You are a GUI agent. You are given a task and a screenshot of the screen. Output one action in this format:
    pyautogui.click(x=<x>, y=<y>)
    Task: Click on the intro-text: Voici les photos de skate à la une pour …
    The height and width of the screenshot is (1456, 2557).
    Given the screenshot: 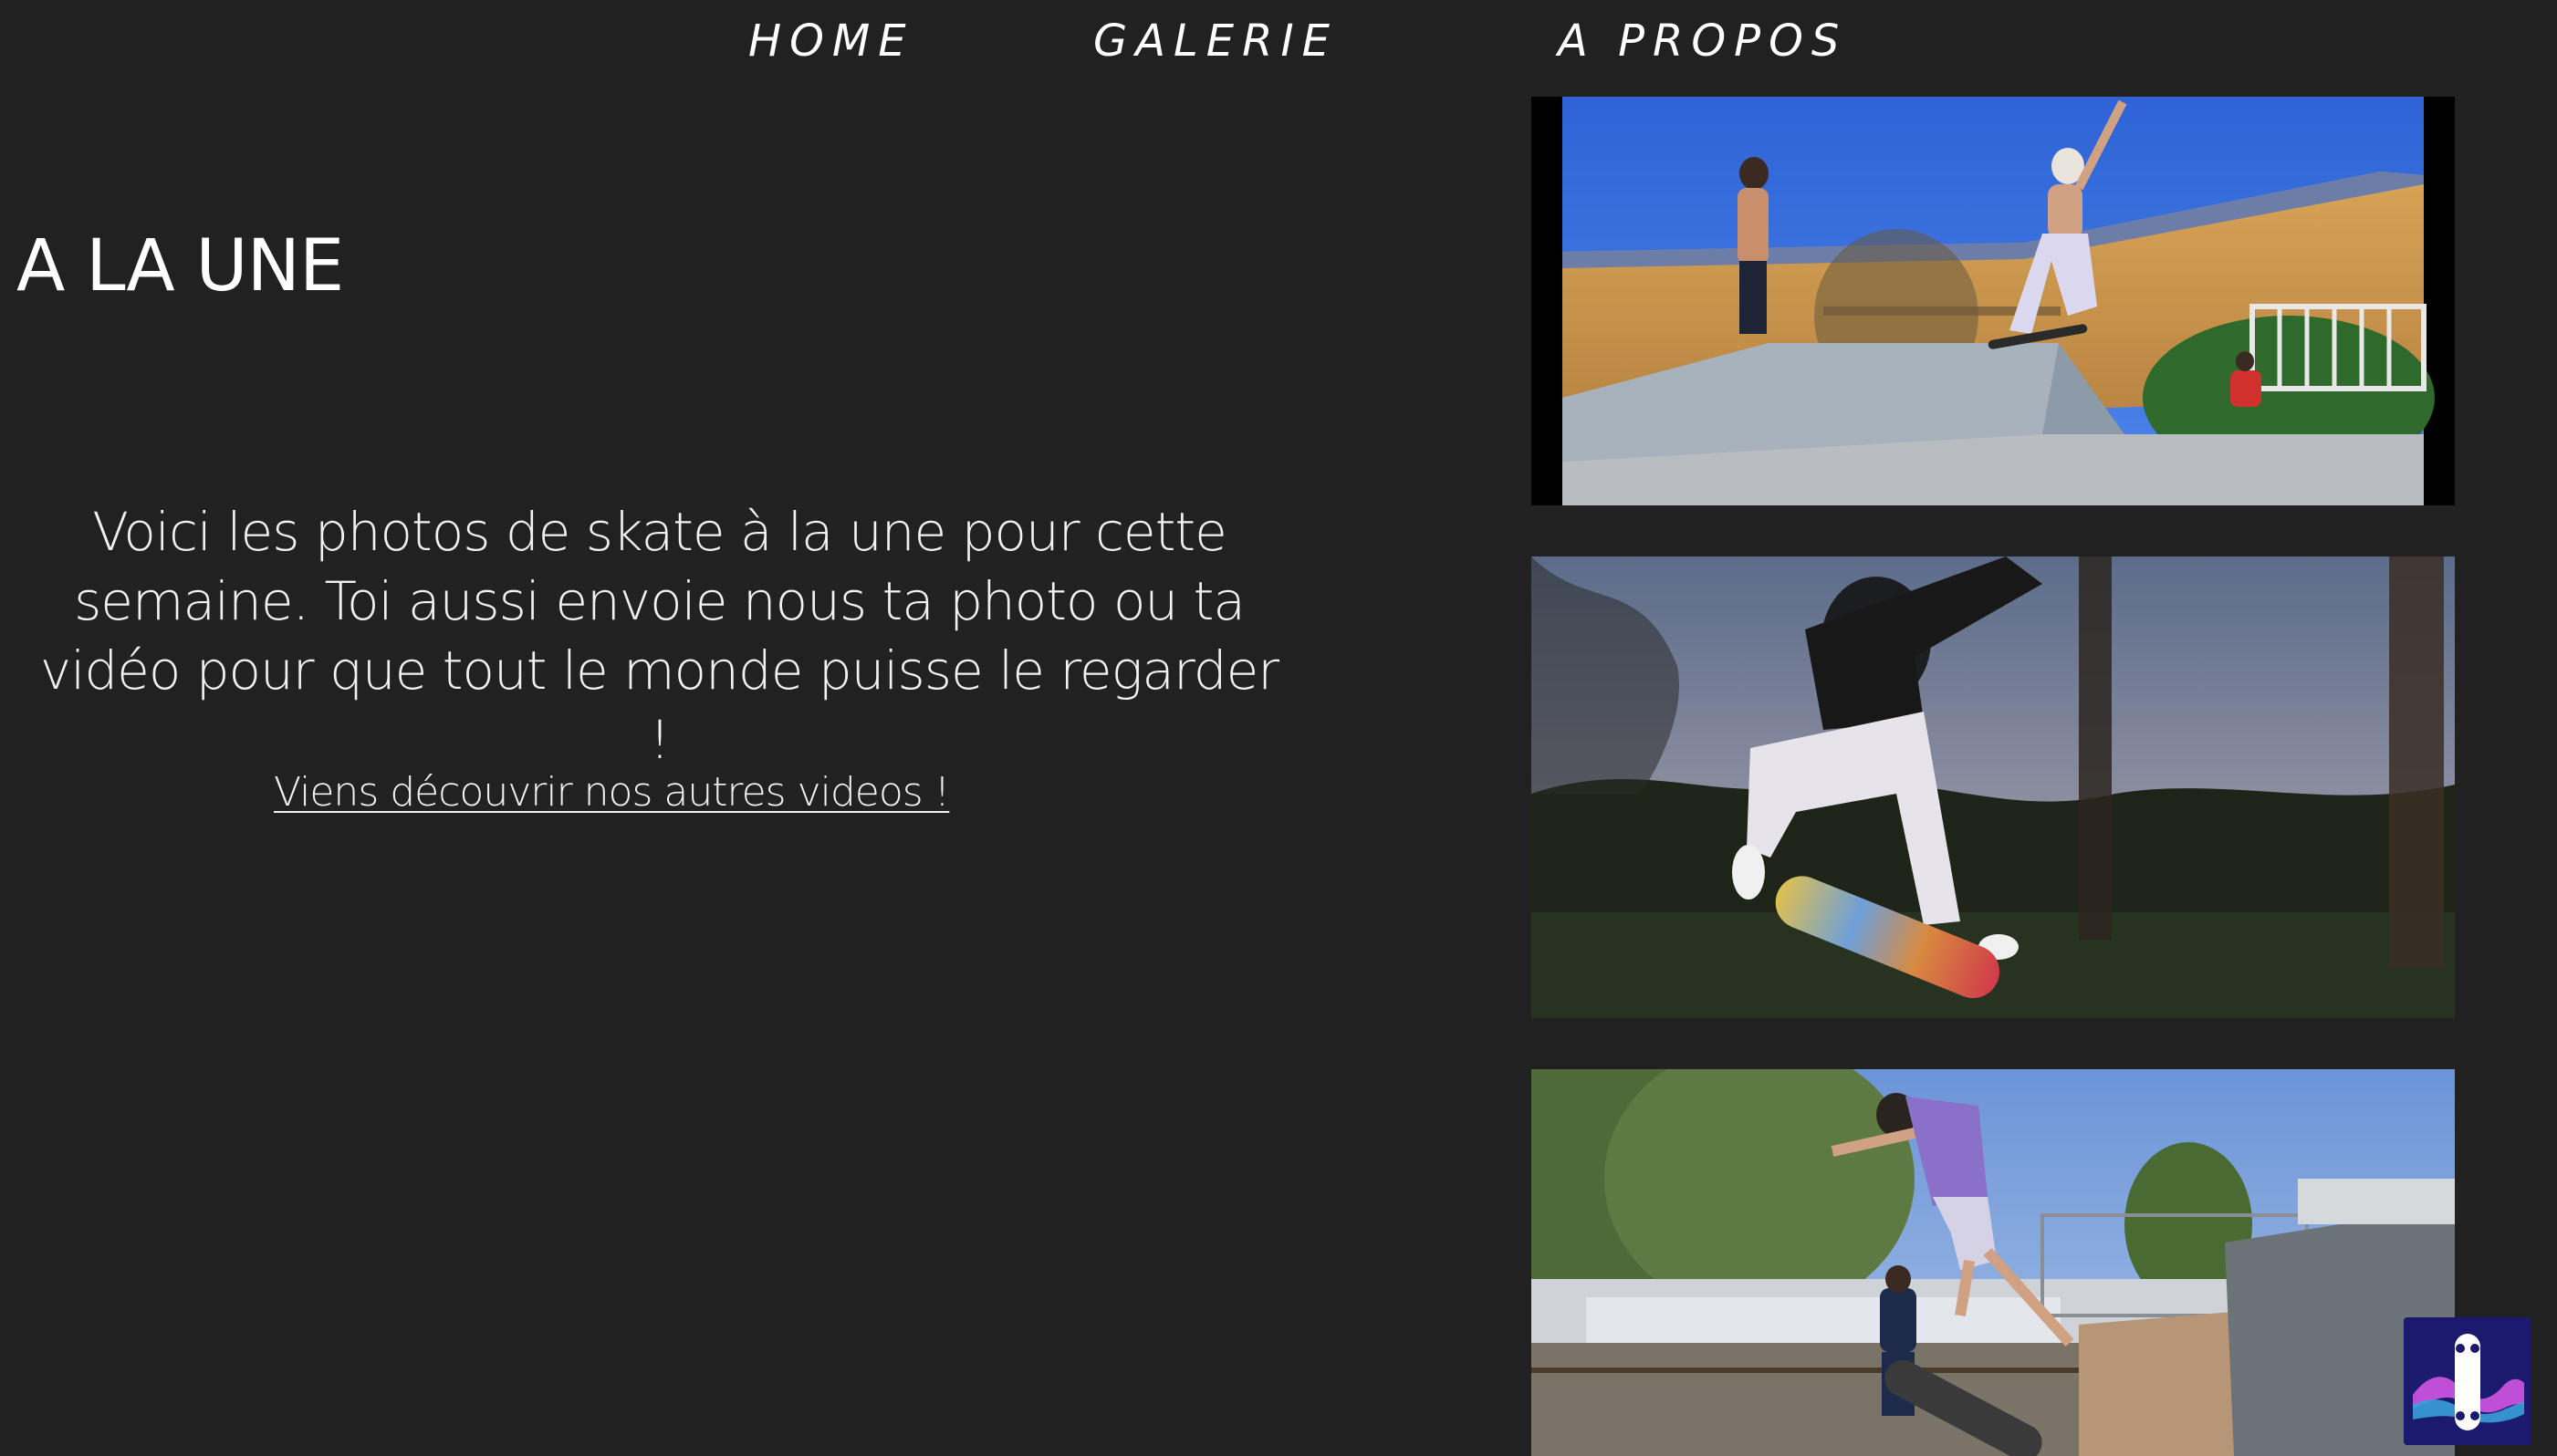 What is the action you would take?
    pyautogui.click(x=659, y=636)
    